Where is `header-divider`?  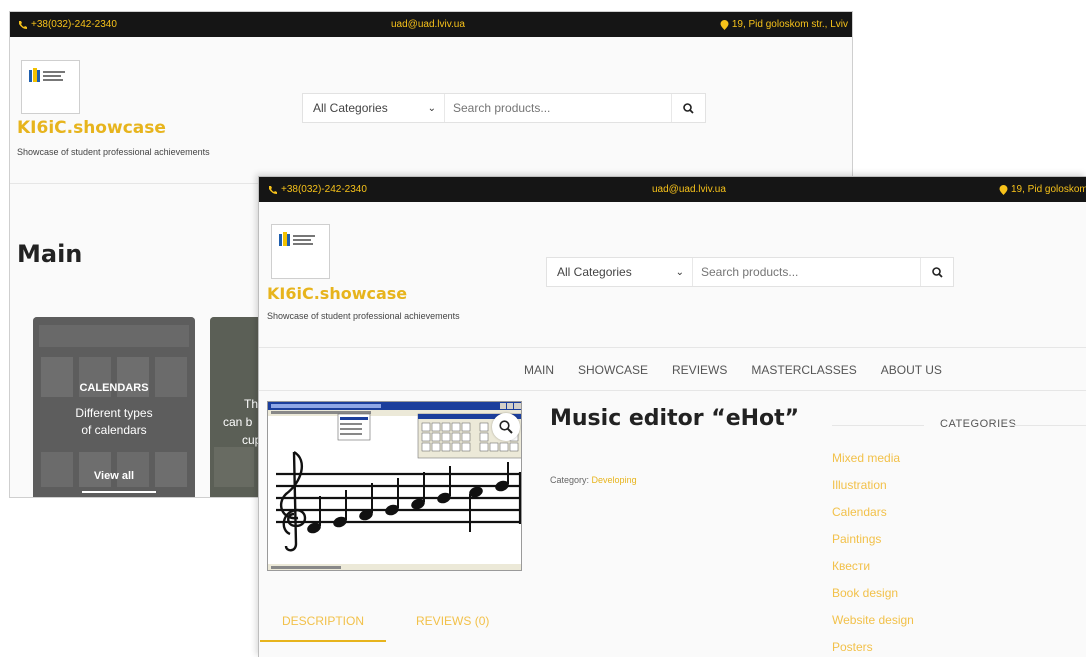
header-divider is located at coordinates (672, 347).